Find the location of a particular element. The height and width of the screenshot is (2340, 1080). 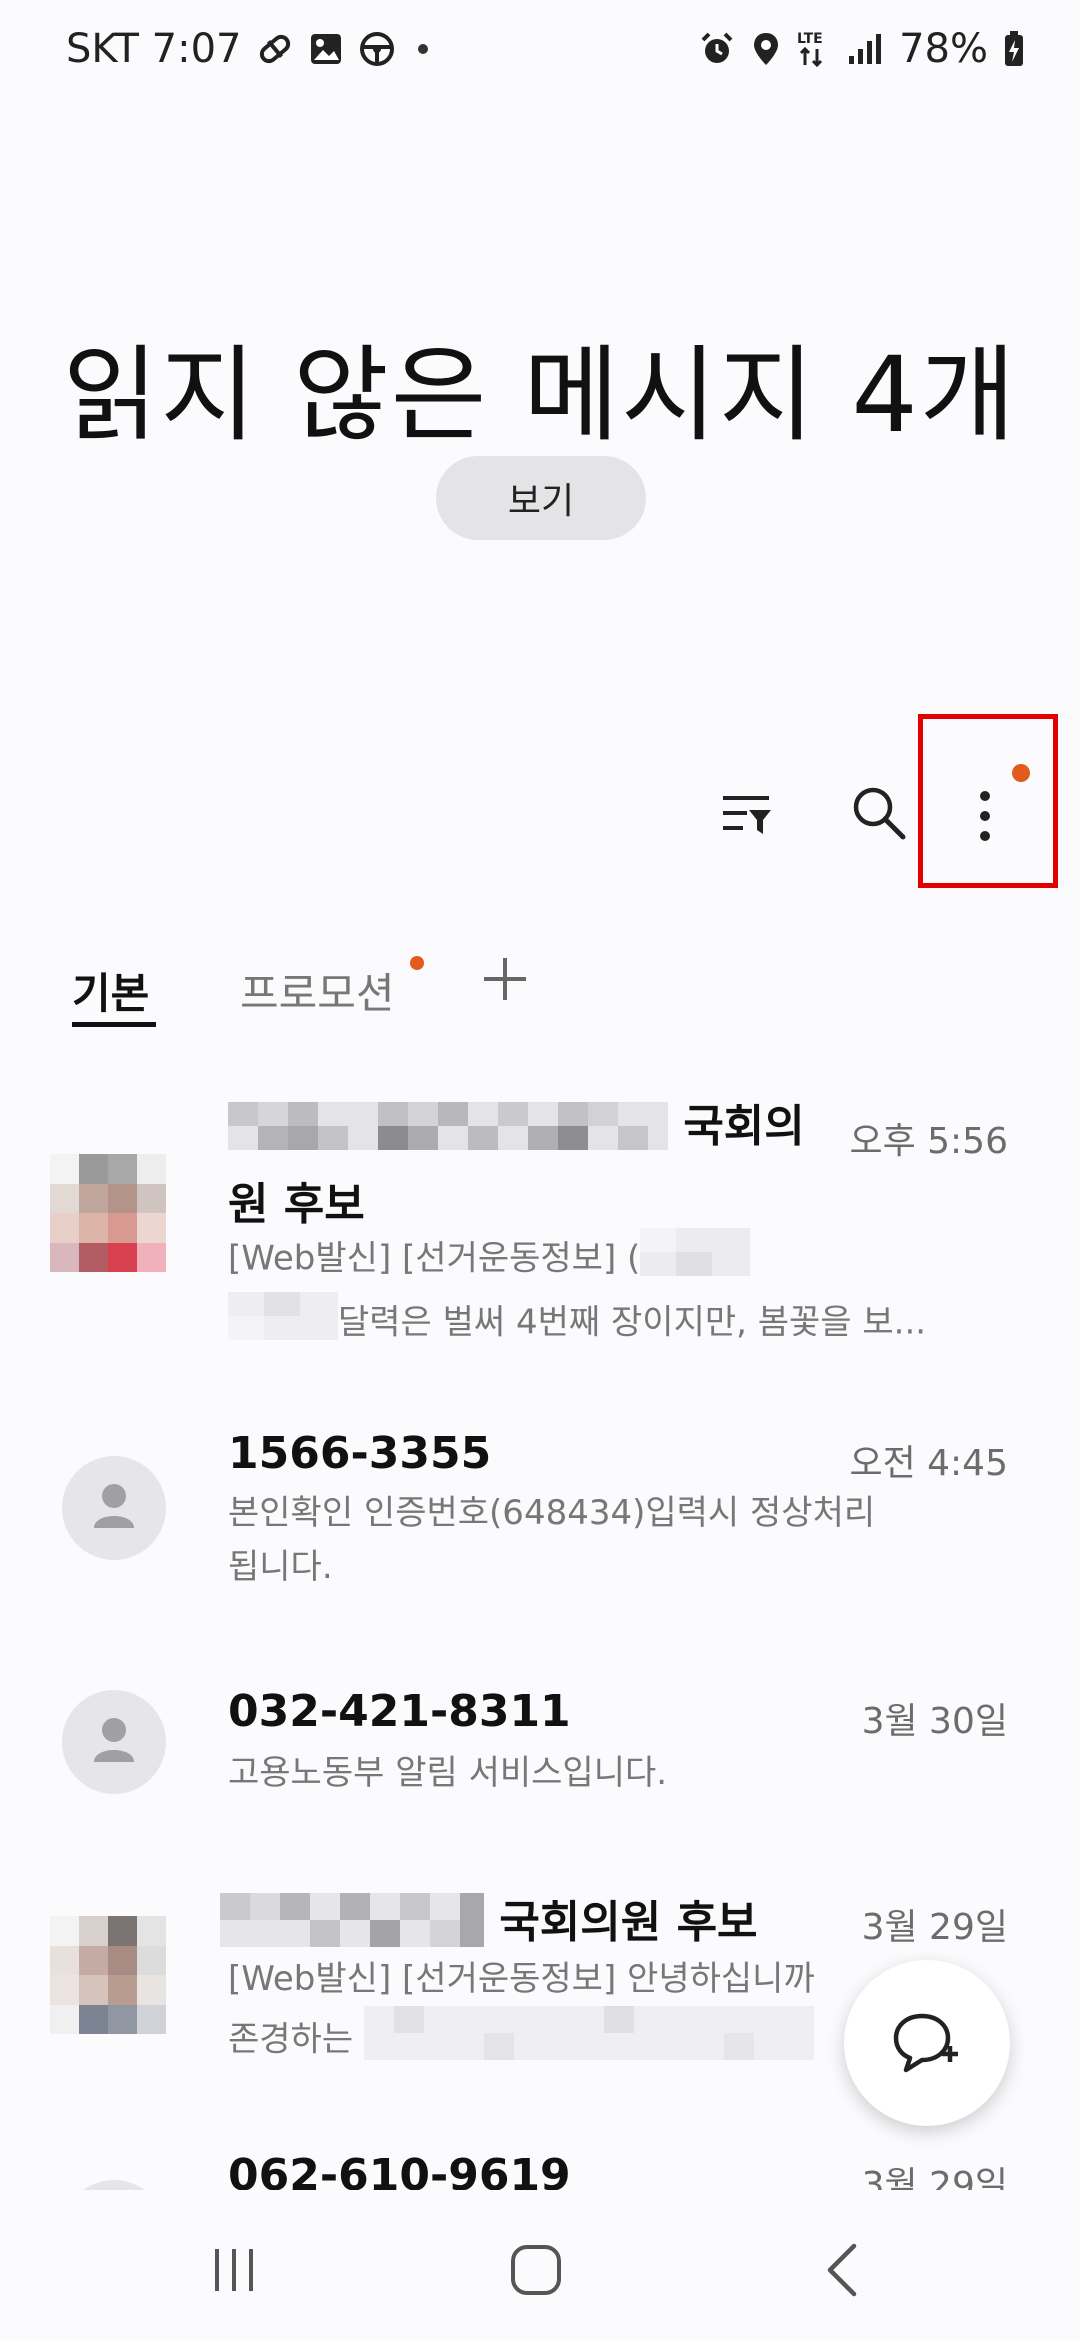

tab-promotion: 프로모션 is located at coordinates (317, 990).